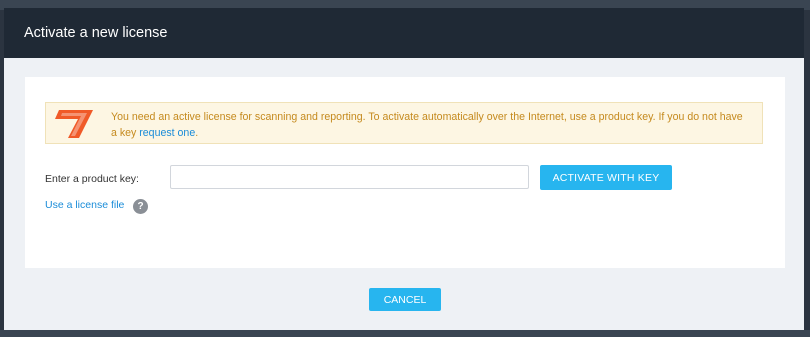 This screenshot has width=810, height=337. I want to click on activate-with-key-button: ACTIVATE WITH KEY, so click(606, 177).